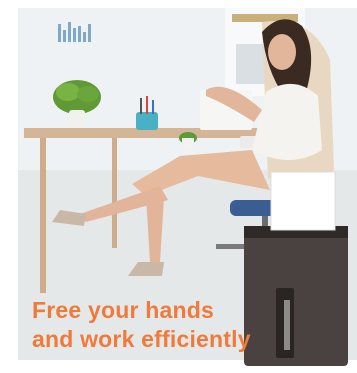  I want to click on paper-sheet, so click(303, 201).